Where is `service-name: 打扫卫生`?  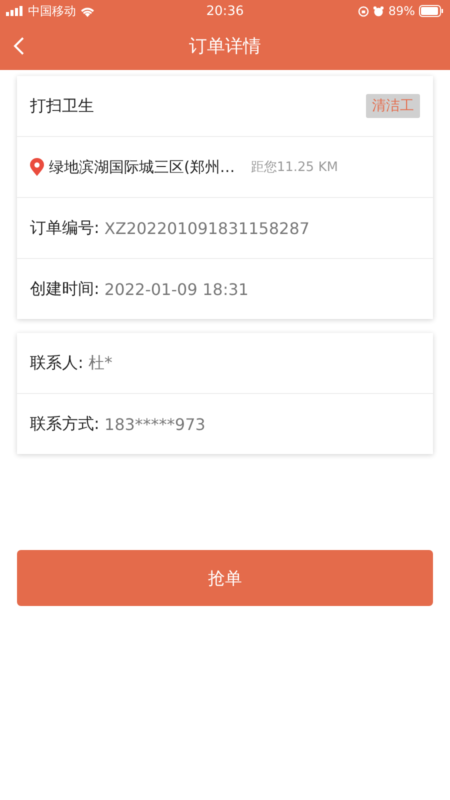 service-name: 打扫卫生 is located at coordinates (62, 106).